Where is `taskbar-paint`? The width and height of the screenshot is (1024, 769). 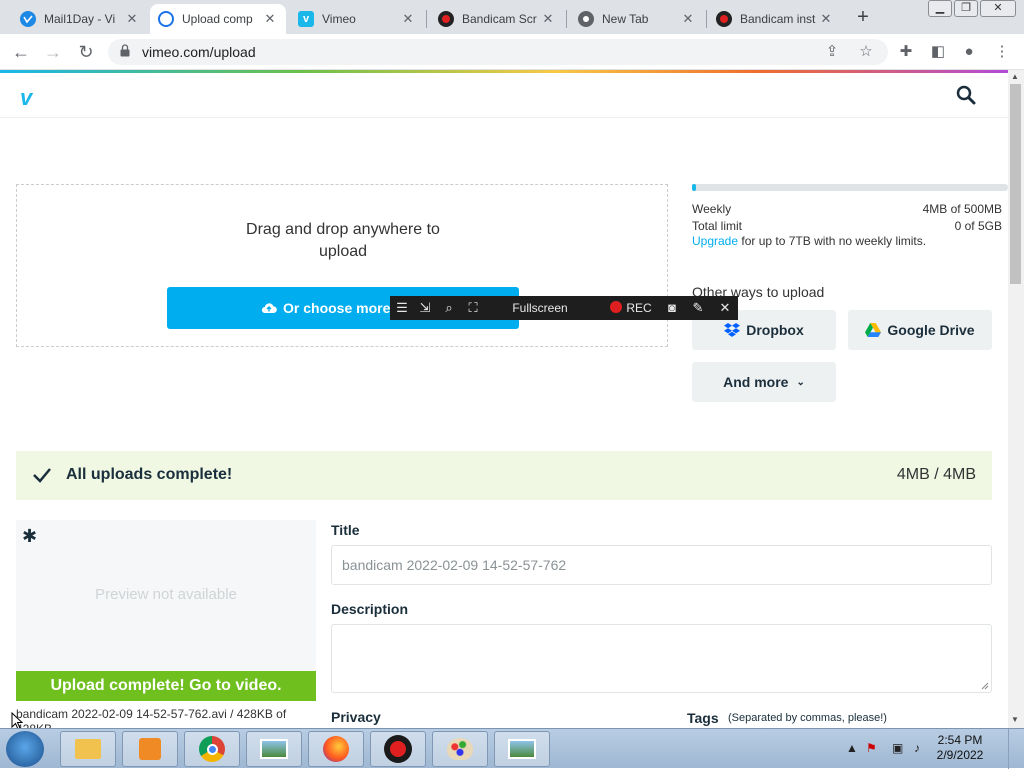
taskbar-paint is located at coordinates (460, 749).